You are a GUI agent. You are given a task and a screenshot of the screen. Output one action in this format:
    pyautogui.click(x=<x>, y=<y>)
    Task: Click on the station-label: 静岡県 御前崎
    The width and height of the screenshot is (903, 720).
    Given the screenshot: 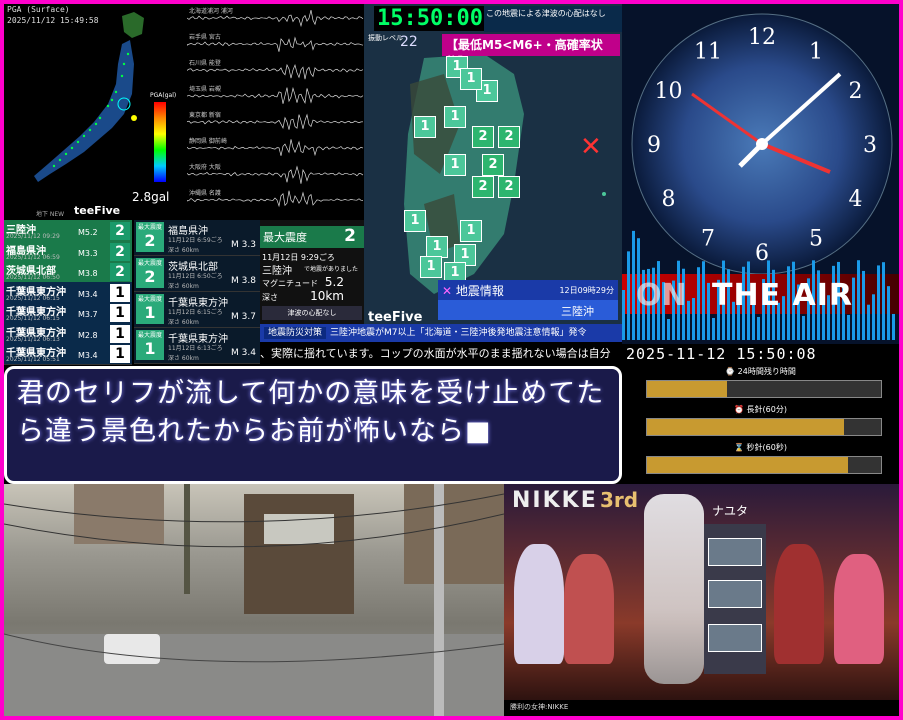 What is the action you would take?
    pyautogui.click(x=208, y=140)
    